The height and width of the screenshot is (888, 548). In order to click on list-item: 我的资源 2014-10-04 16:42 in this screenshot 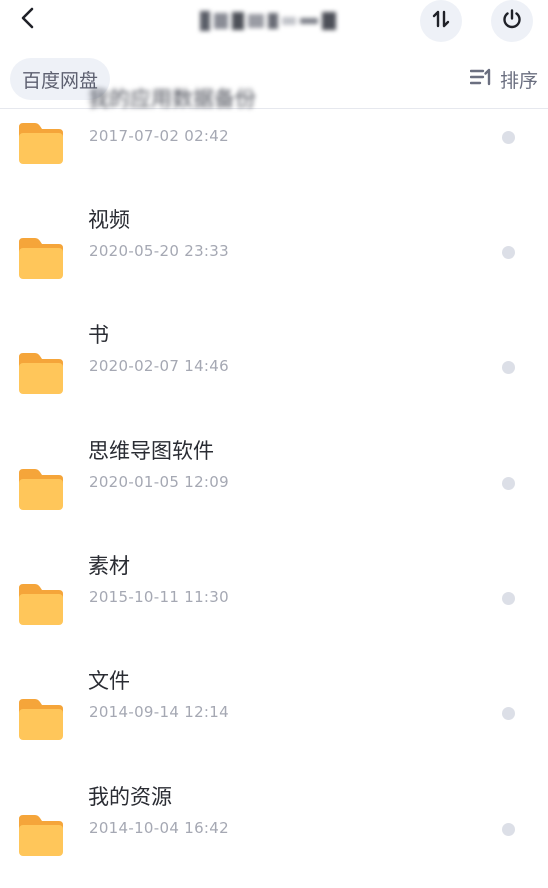, I will do `click(274, 828)`.